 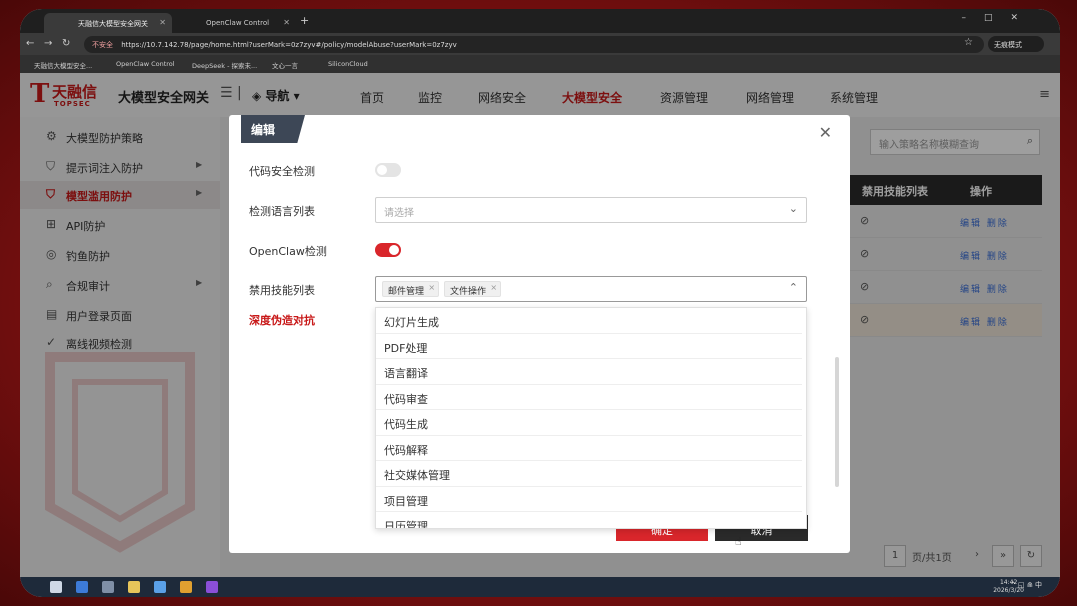 What do you see at coordinates (388, 170) in the screenshot?
I see `code-security-toggle` at bounding box center [388, 170].